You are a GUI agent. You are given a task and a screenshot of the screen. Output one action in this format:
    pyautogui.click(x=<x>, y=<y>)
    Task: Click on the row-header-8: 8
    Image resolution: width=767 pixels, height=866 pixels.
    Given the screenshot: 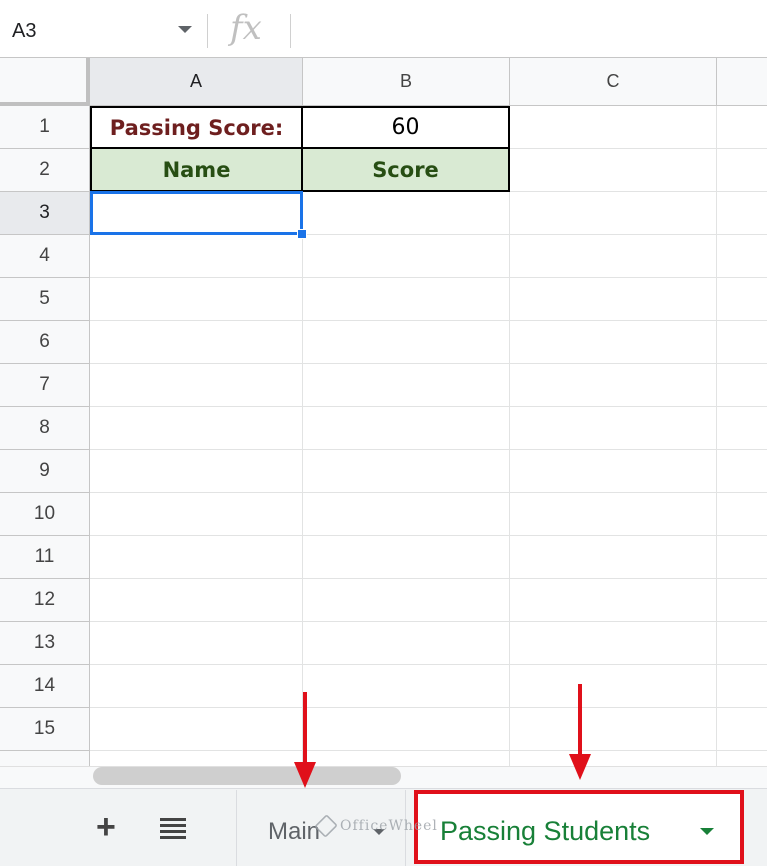 What is the action you would take?
    pyautogui.click(x=45, y=428)
    